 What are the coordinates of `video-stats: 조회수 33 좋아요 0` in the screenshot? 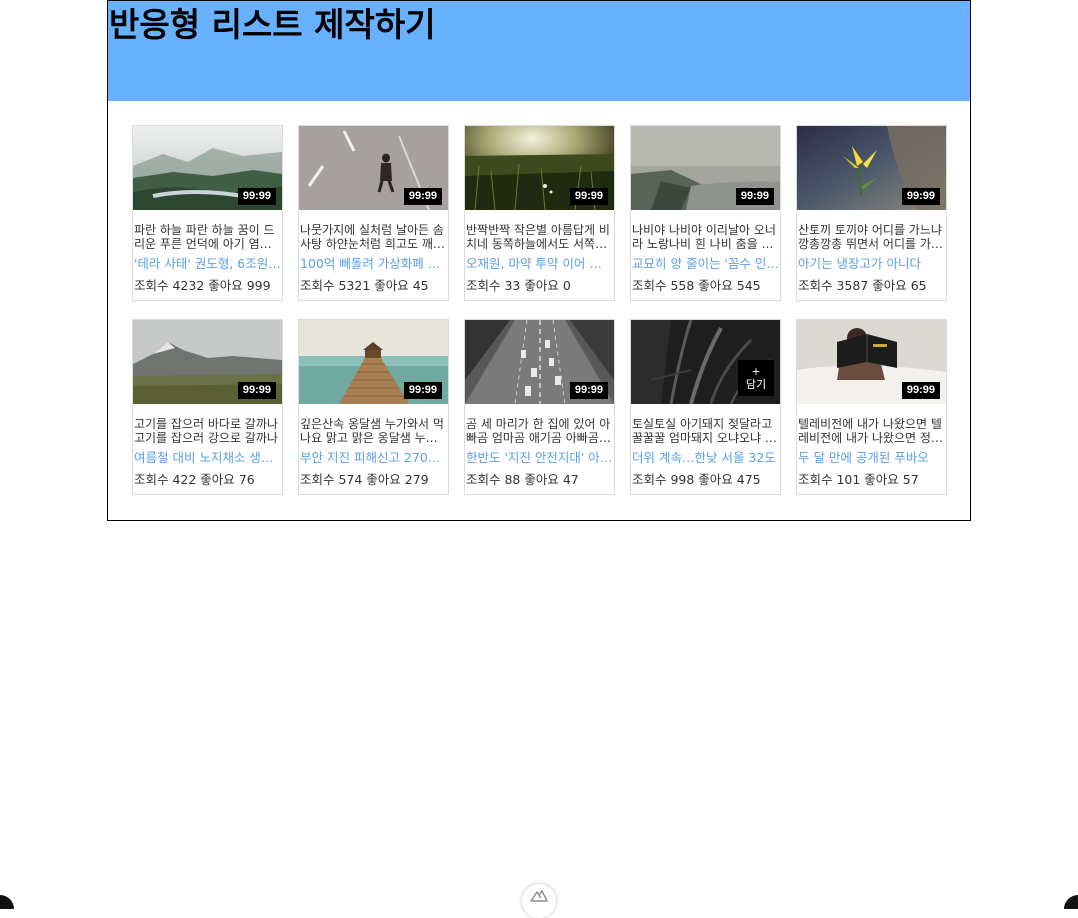 It's located at (518, 285).